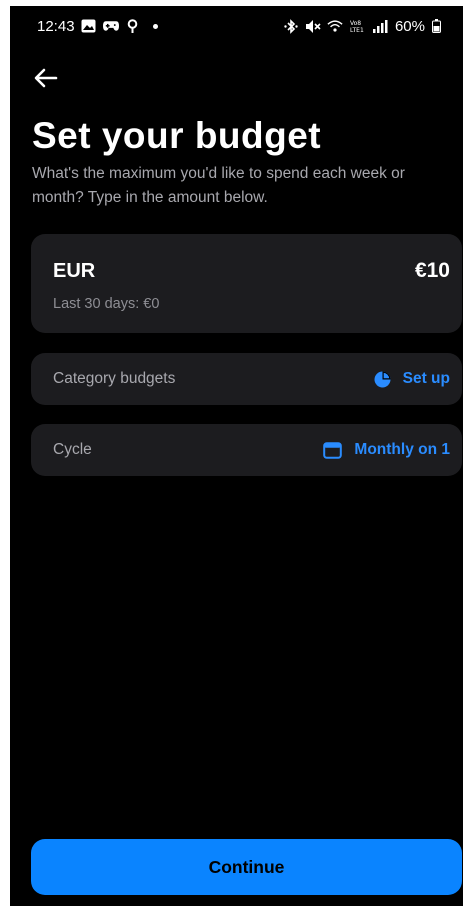  Describe the element at coordinates (97, 26) in the screenshot. I see `status-bar-left: 12:43` at that location.